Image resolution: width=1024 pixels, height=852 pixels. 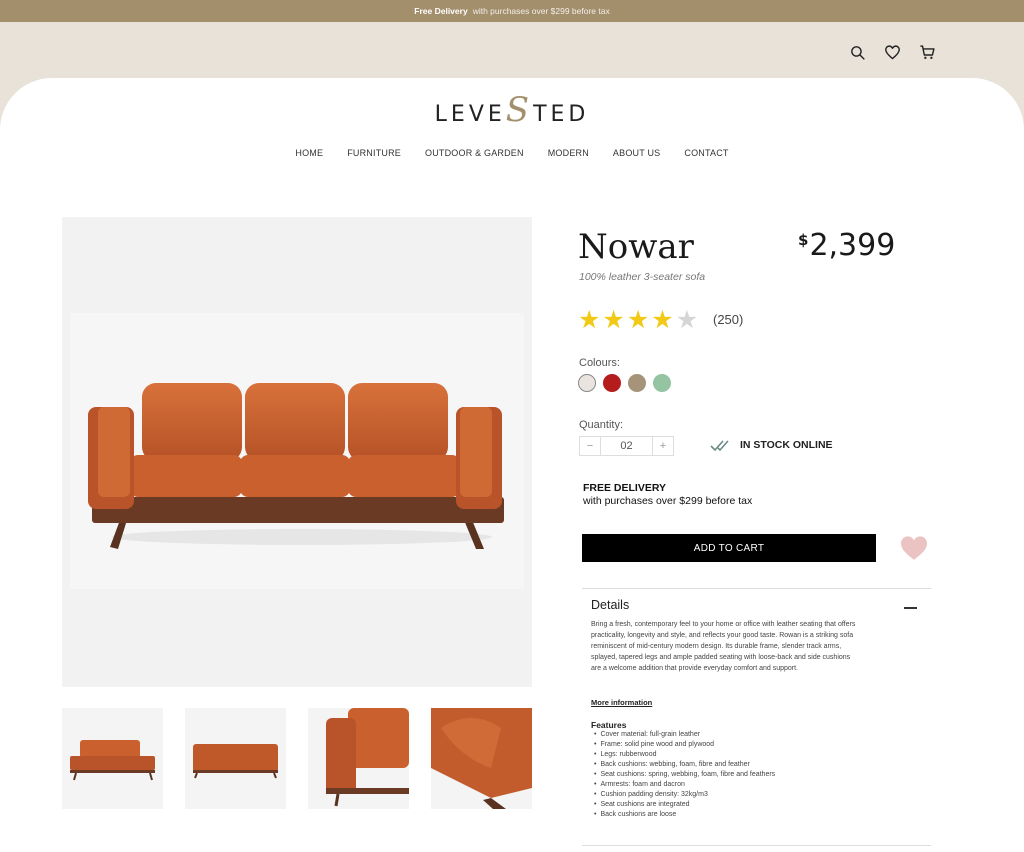 I want to click on feature-item: Back cushions are loose, so click(x=684, y=815).